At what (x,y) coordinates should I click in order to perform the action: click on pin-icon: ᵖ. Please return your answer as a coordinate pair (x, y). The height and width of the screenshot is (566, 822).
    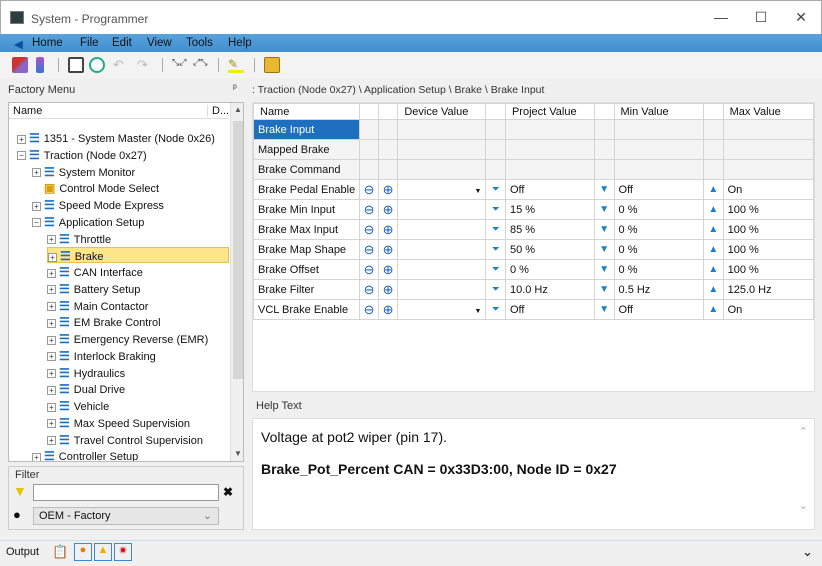
    Looking at the image, I should click on (235, 88).